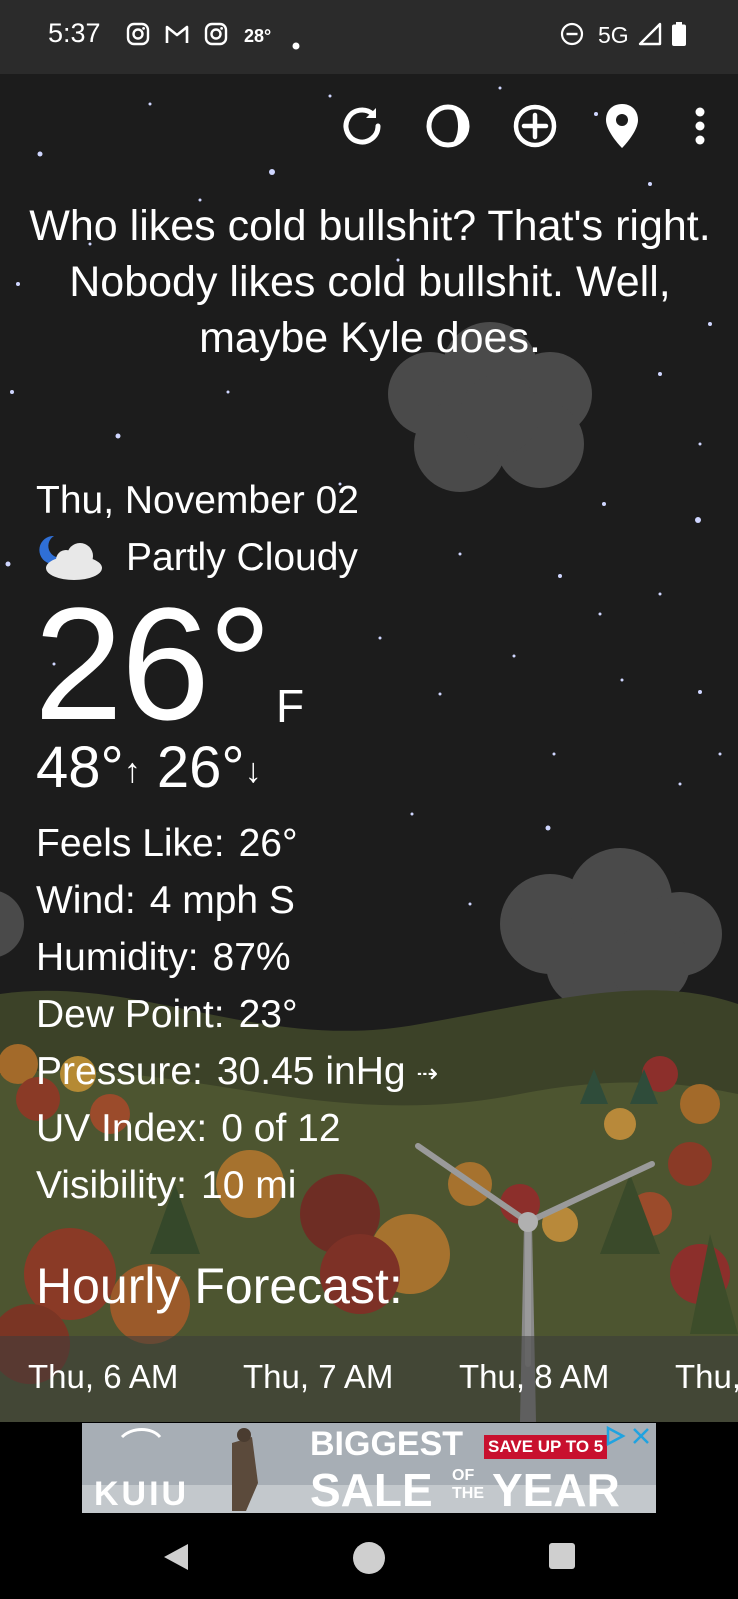 This screenshot has width=738, height=1599. Describe the element at coordinates (572, 37) in the screenshot. I see `do-not-disturb-icon` at that location.